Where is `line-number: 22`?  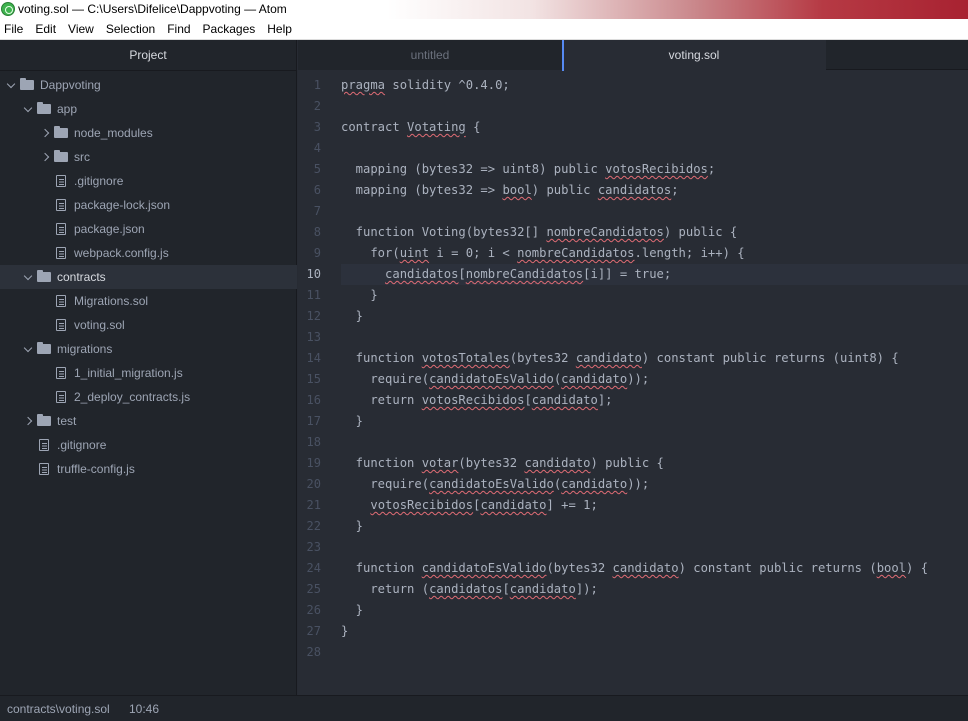
line-number: 22 is located at coordinates (313, 526).